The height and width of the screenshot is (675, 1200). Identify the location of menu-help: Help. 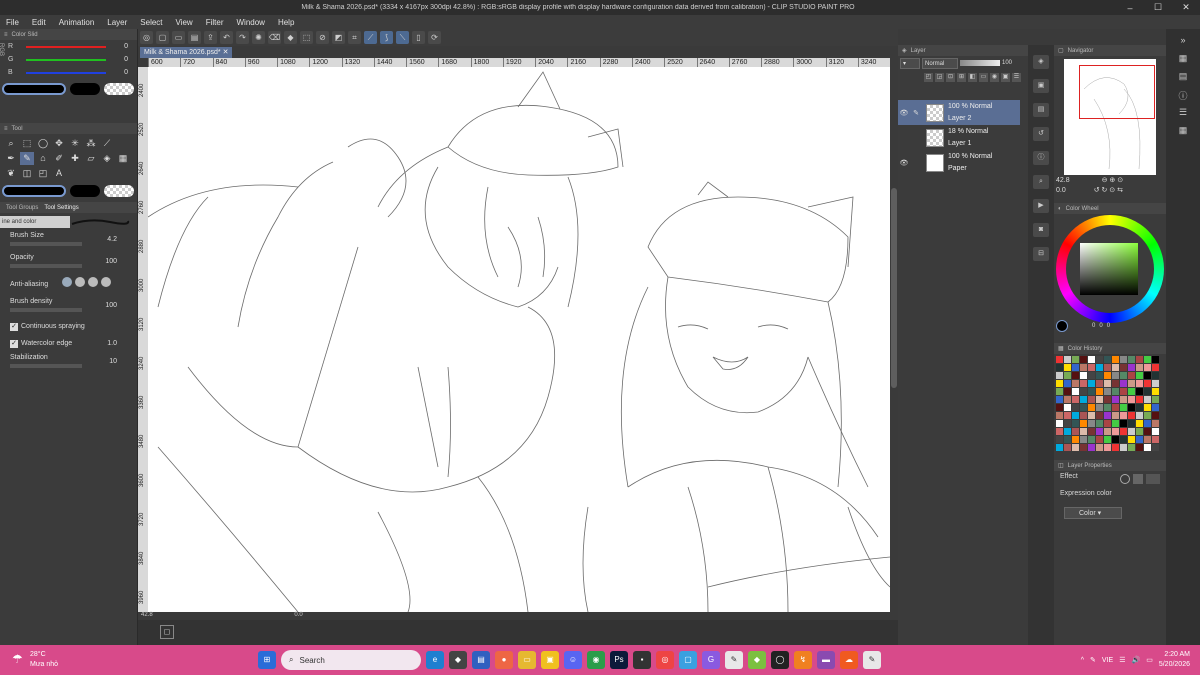
(286, 22).